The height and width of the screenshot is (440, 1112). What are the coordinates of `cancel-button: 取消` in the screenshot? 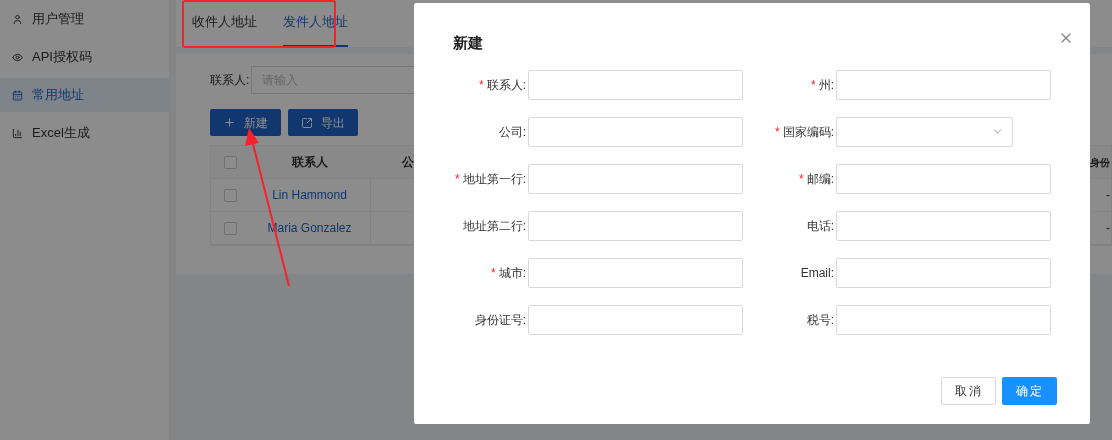 It's located at (968, 390).